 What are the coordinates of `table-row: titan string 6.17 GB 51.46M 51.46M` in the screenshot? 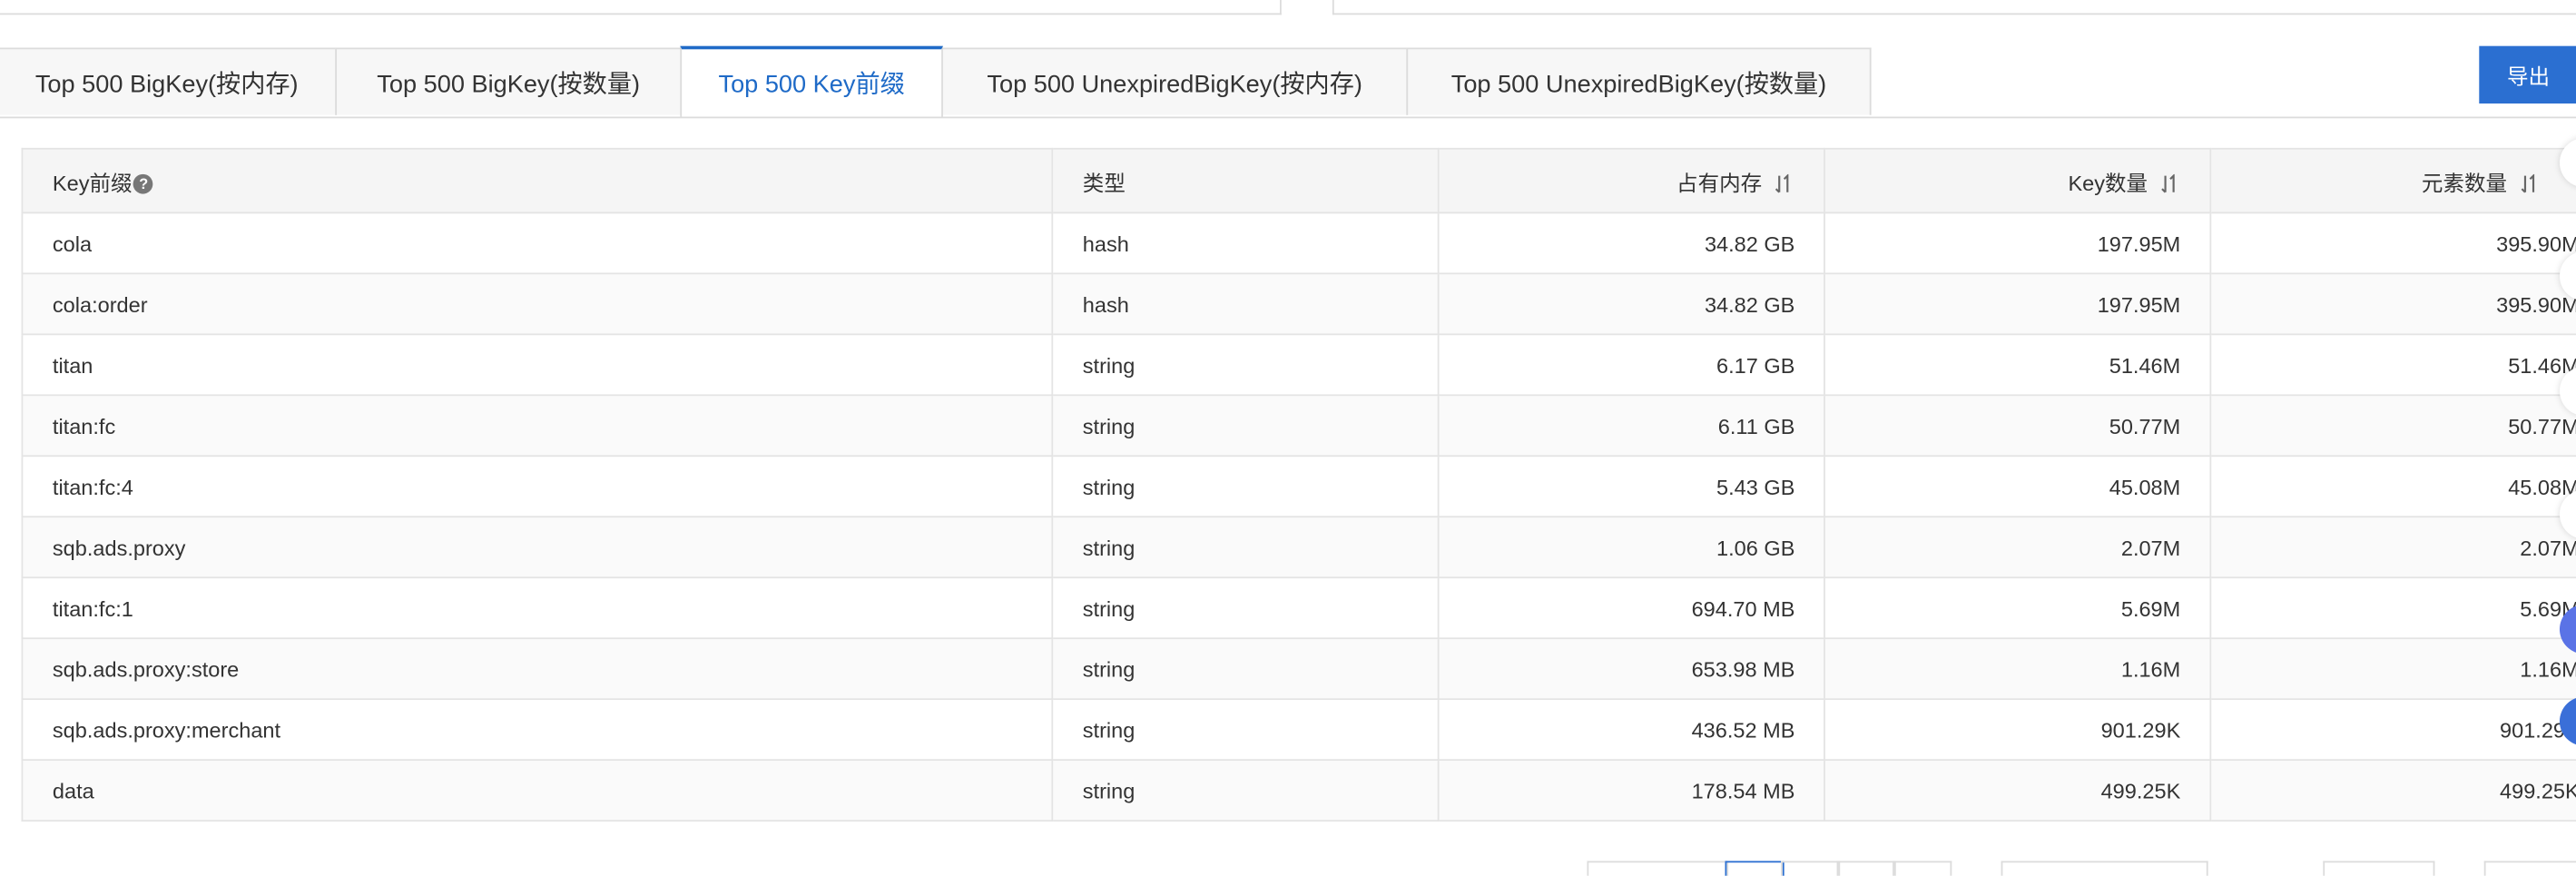 It's located at (1298, 365).